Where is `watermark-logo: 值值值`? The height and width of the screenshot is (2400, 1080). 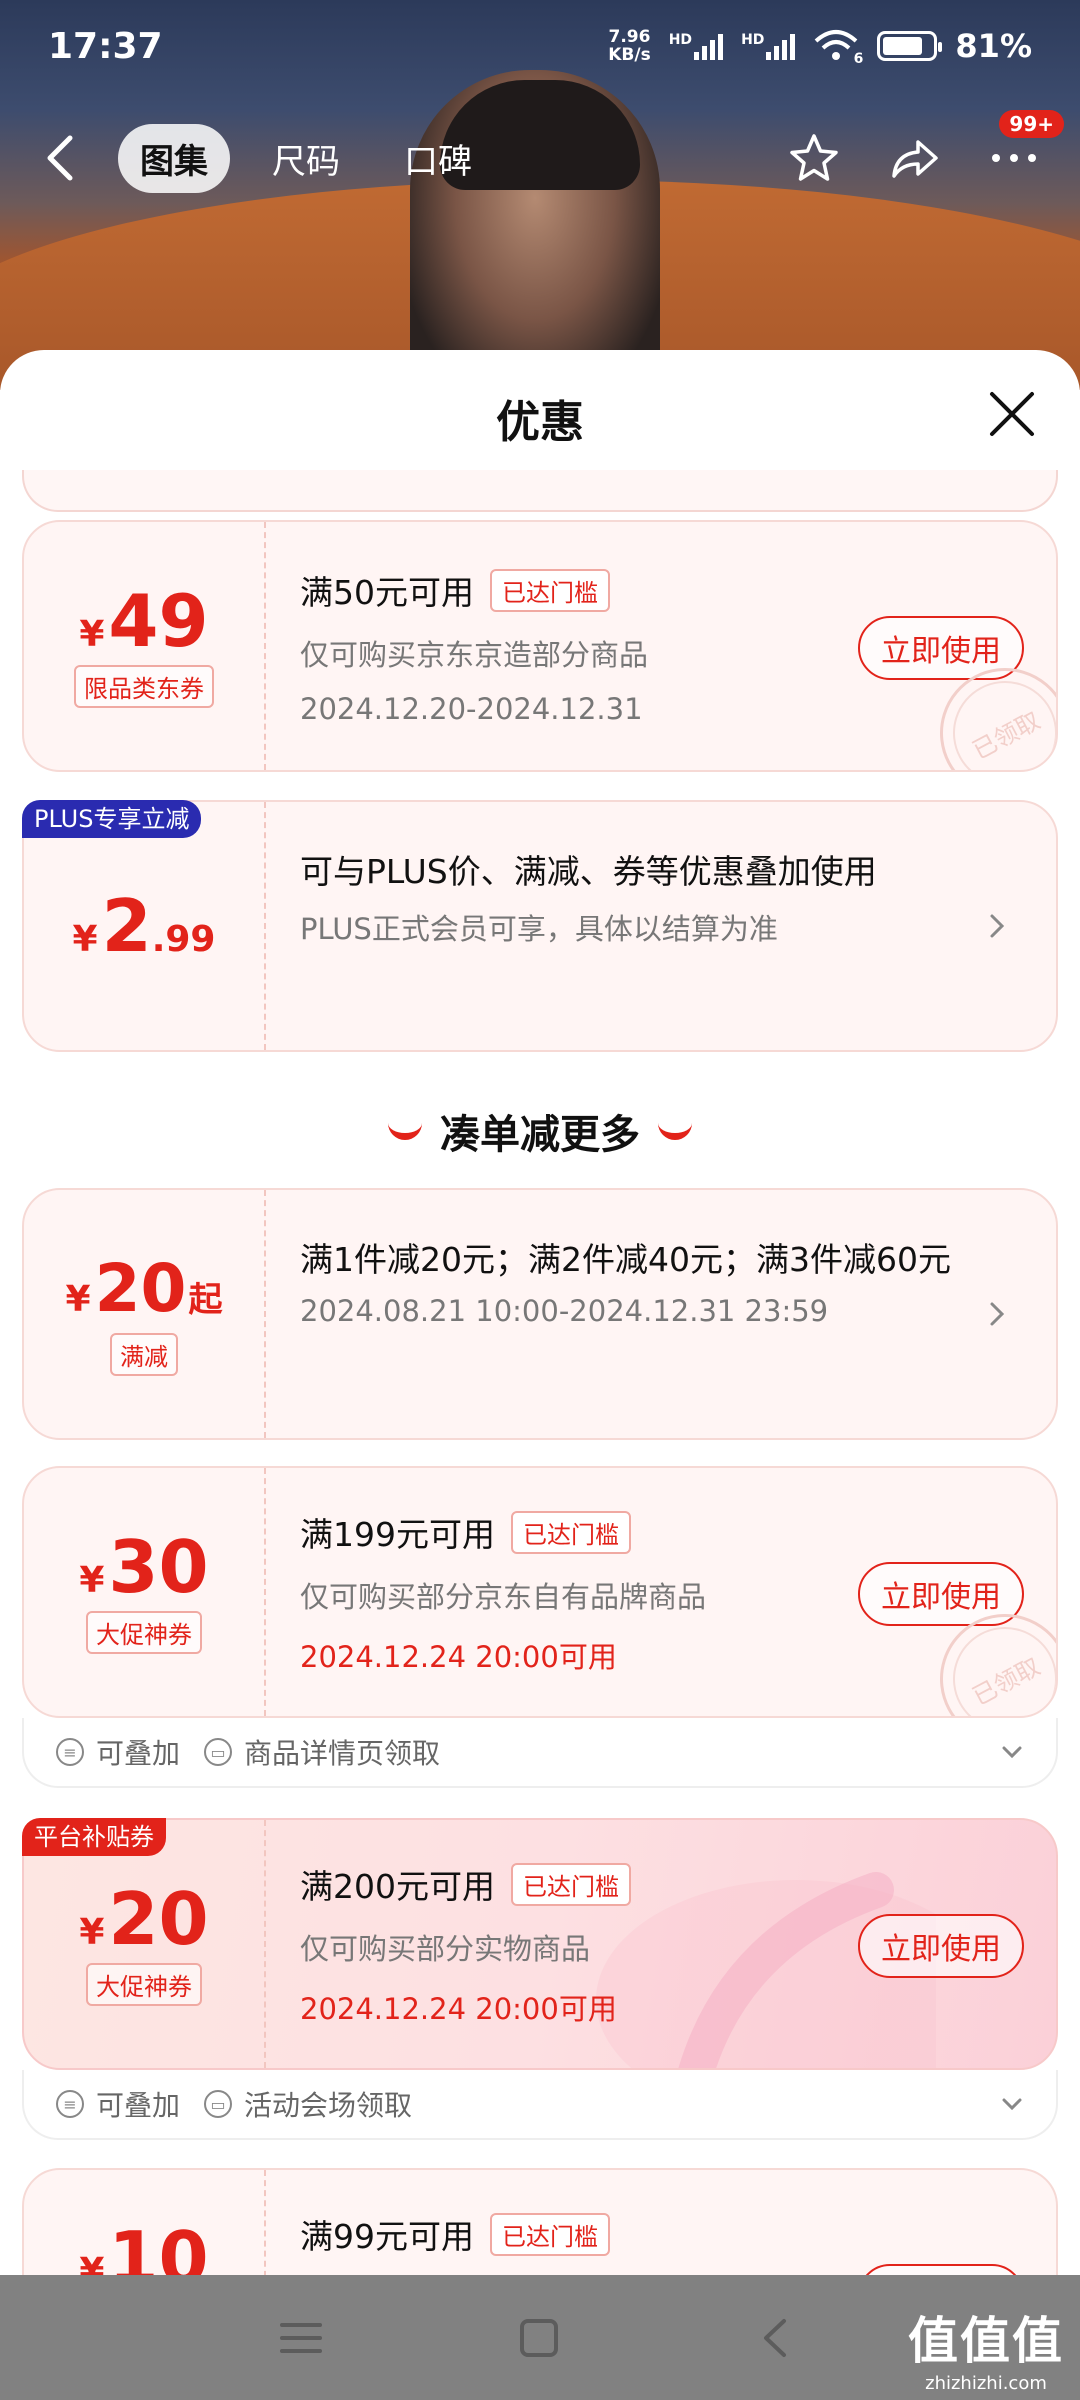 watermark-logo: 值值值 is located at coordinates (986, 2341).